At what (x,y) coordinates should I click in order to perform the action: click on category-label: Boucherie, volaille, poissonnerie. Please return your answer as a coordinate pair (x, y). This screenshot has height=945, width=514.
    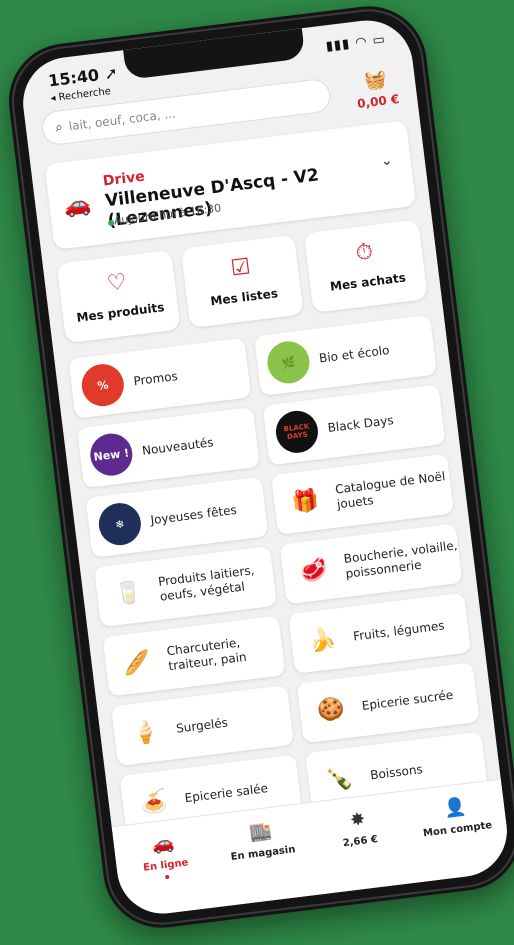
    Looking at the image, I should click on (400, 559).